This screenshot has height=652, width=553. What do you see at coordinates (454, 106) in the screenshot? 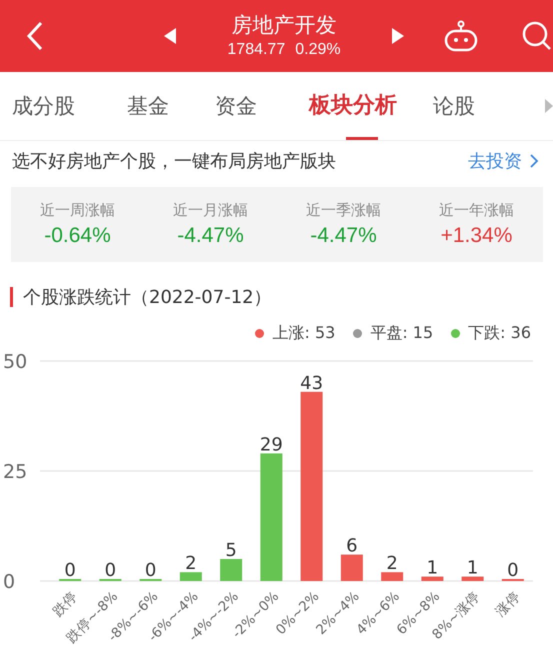
I see `tab: 论股` at bounding box center [454, 106].